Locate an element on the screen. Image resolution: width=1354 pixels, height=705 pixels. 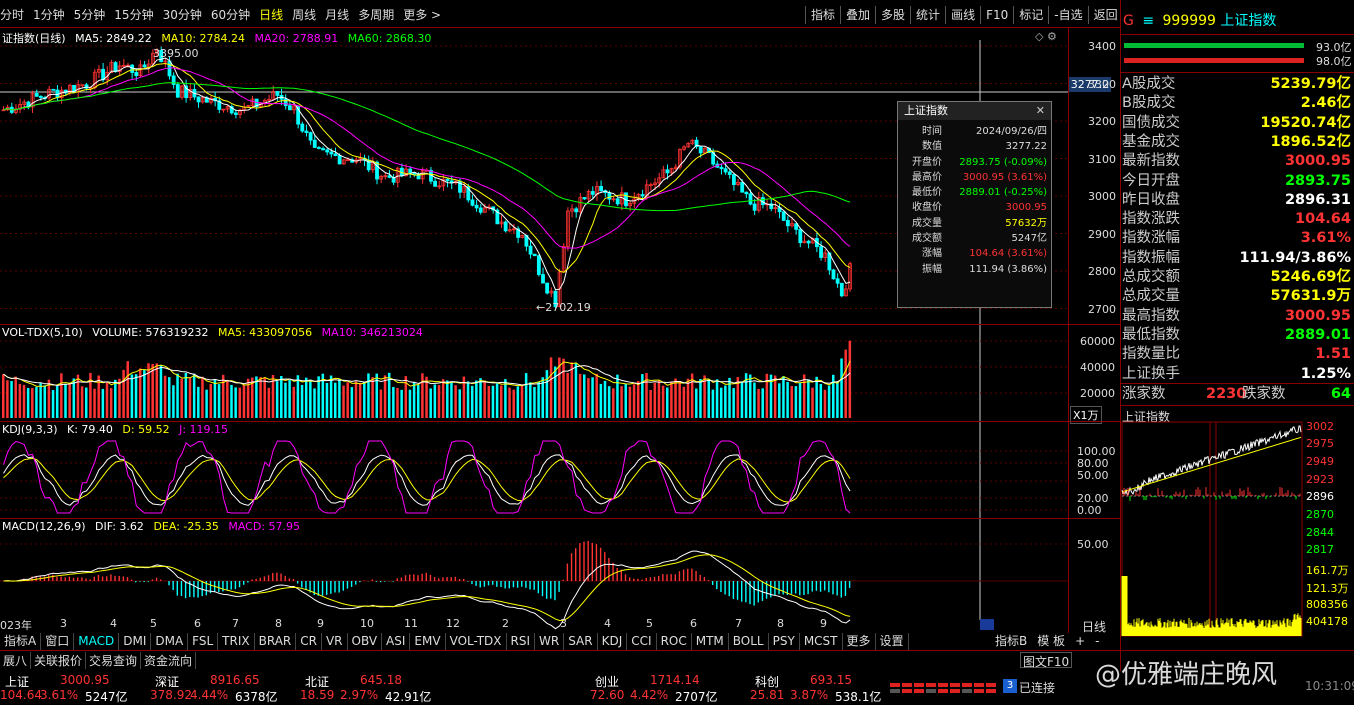
indicator-tab: BOLL is located at coordinates (749, 641).